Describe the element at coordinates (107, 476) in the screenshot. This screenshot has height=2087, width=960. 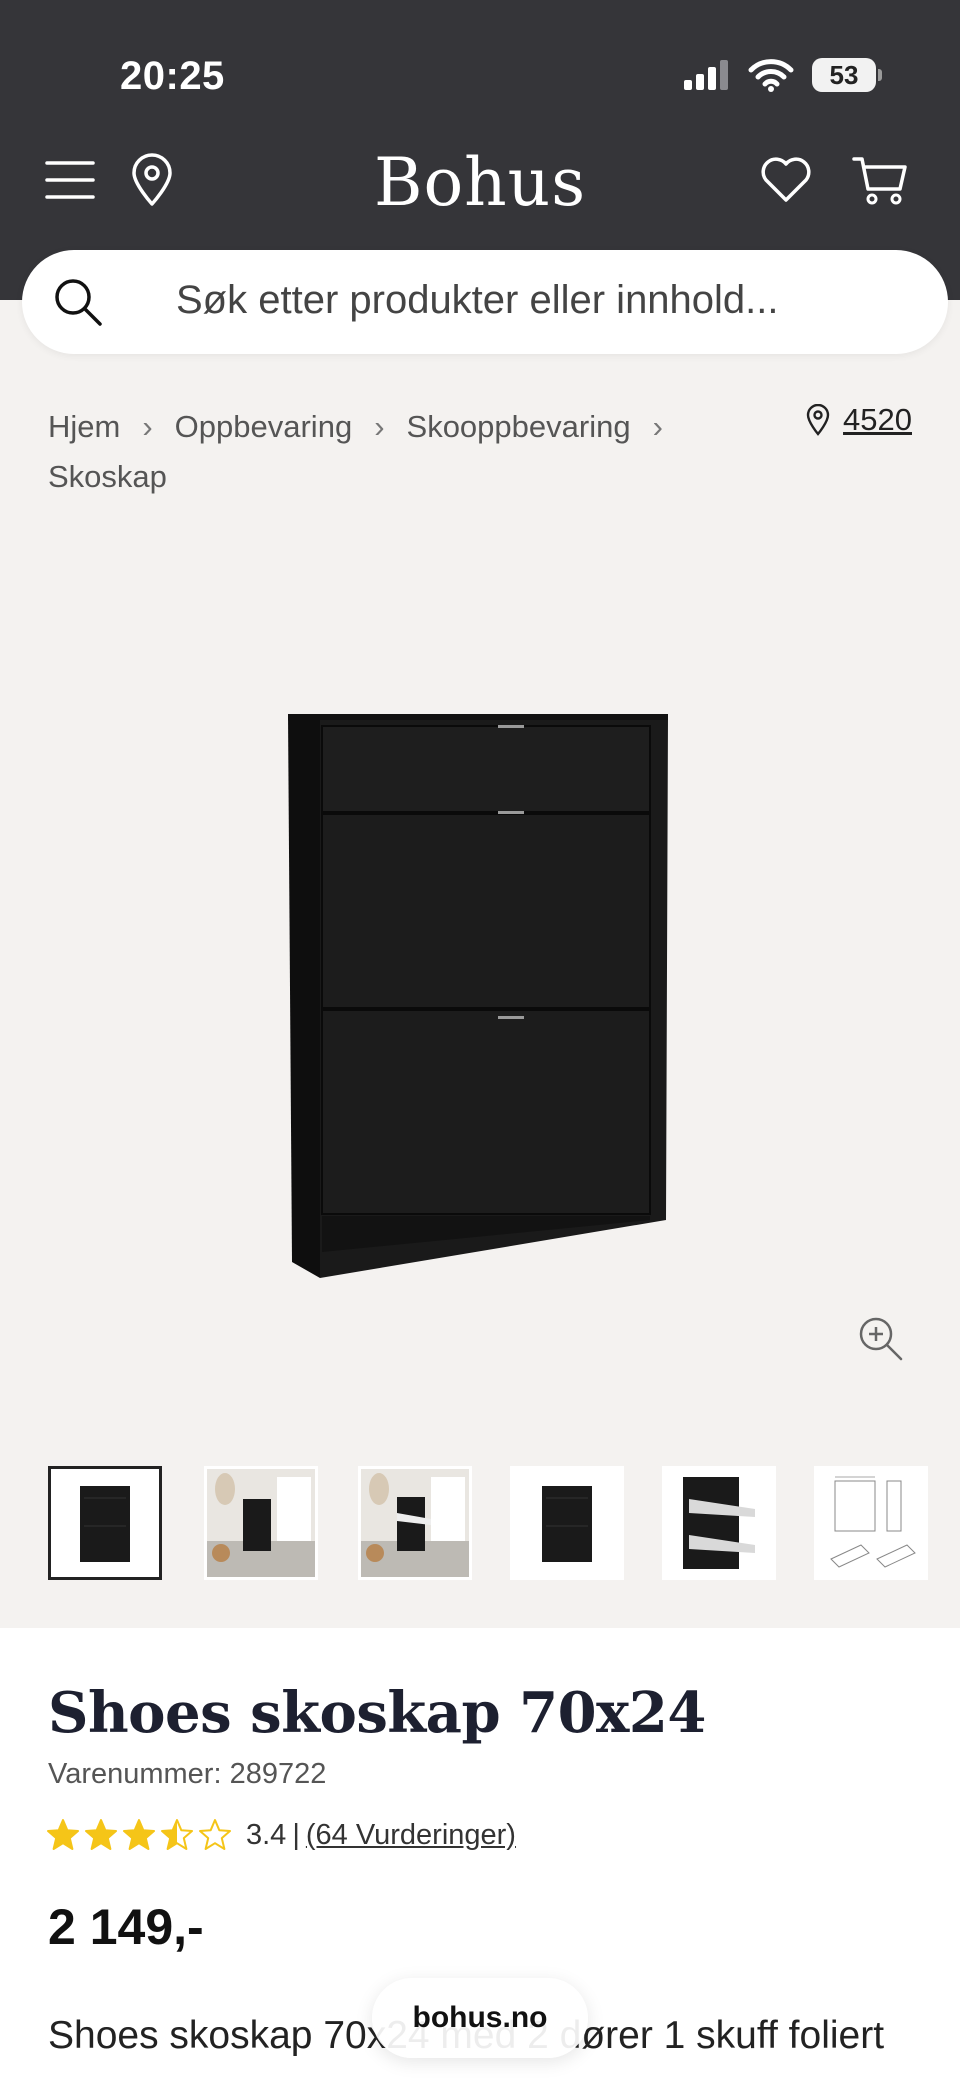
I see `breadcrumb-shoe-cabinet: Skoskap` at that location.